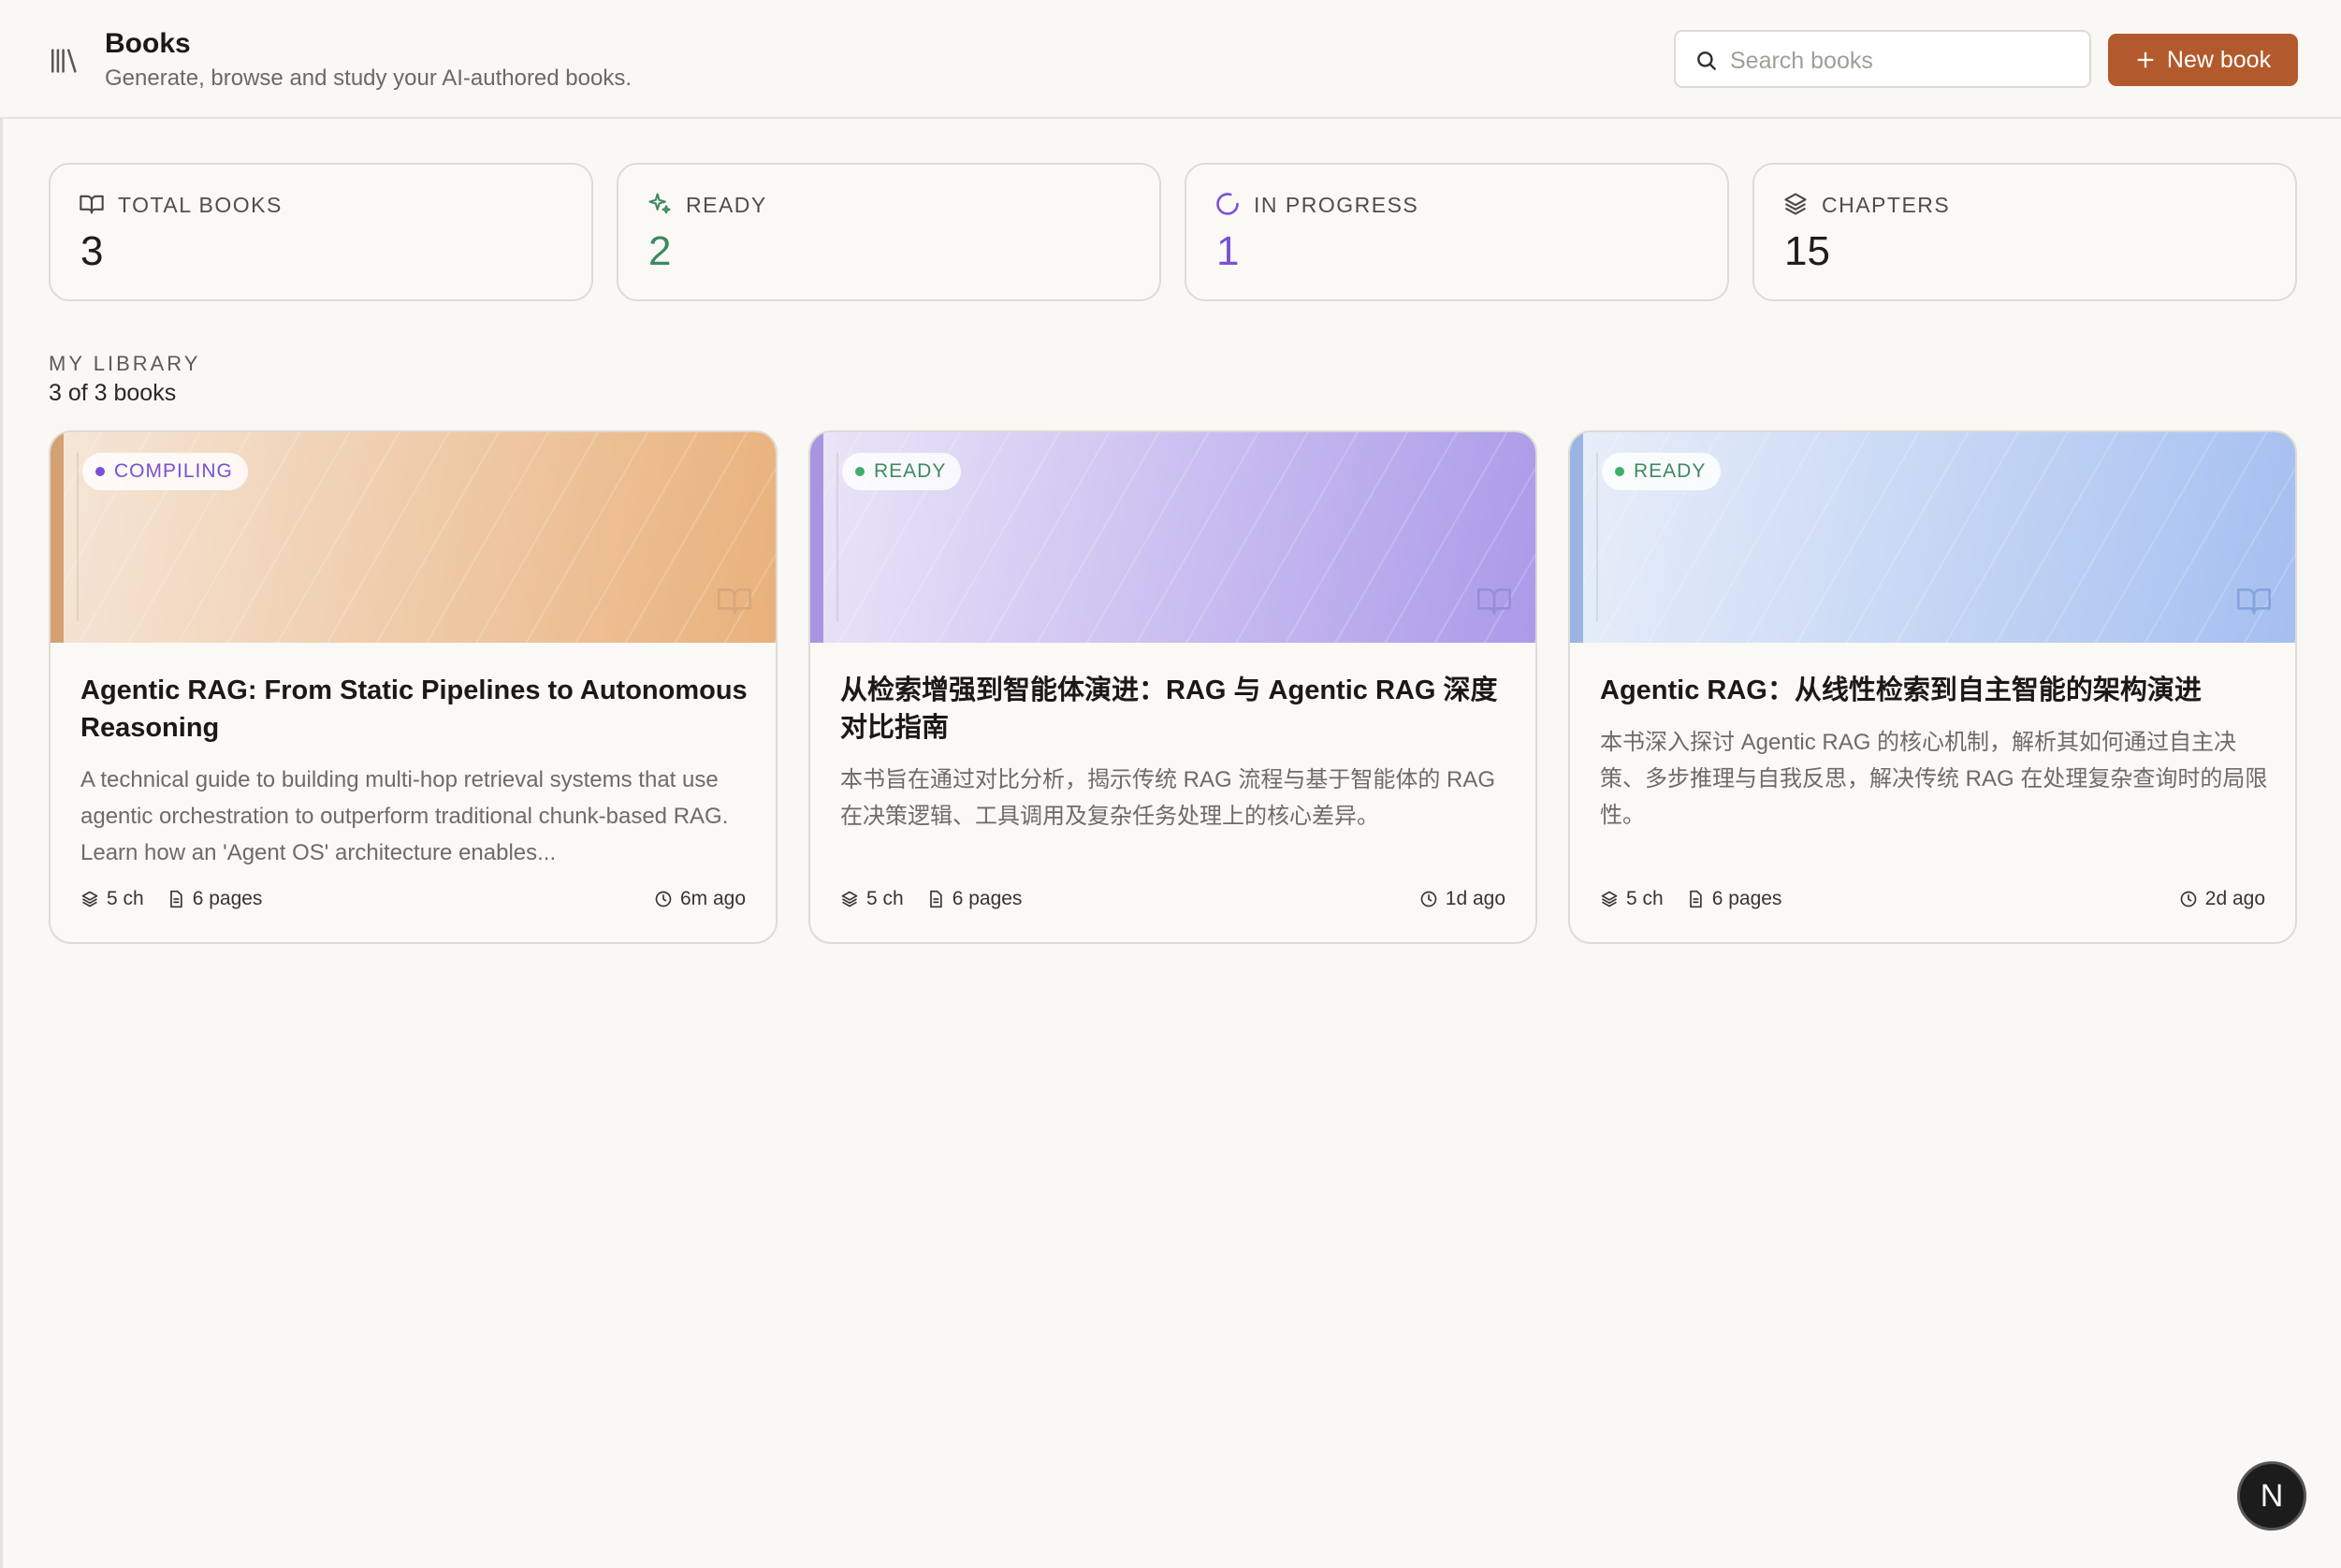 The height and width of the screenshot is (1568, 2341). What do you see at coordinates (92, 251) in the screenshot?
I see `stat-value: 3` at bounding box center [92, 251].